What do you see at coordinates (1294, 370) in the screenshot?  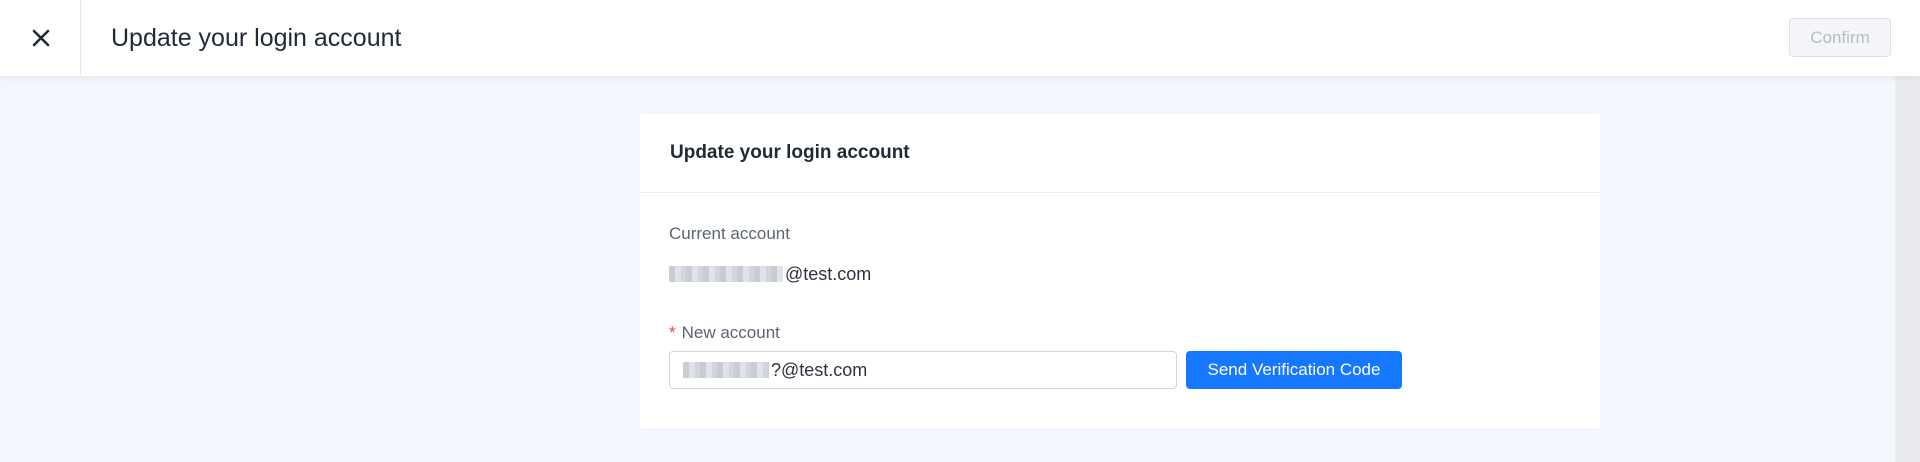 I see `send-verification-code-button: Send Verification Code` at bounding box center [1294, 370].